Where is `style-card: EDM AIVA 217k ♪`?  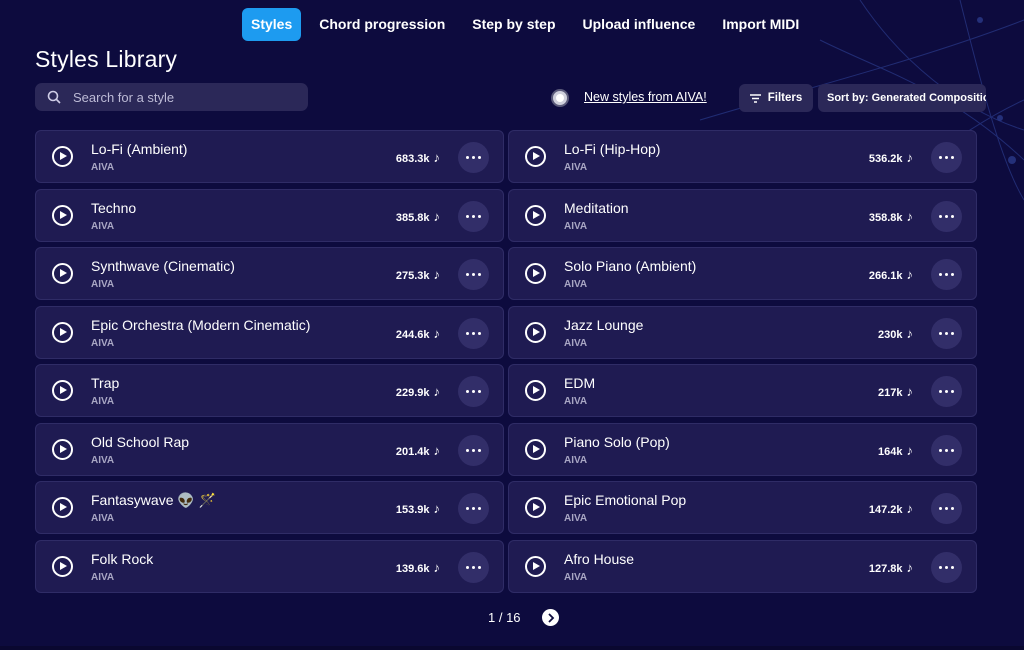 style-card: EDM AIVA 217k ♪ is located at coordinates (742, 390).